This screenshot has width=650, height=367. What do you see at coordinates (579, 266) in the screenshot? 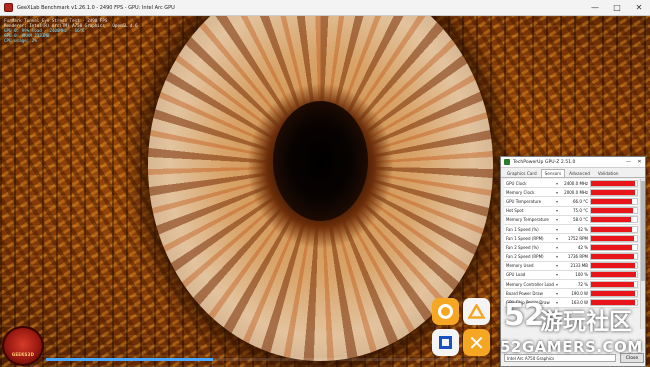
I see `sensor-value: 2133 MB` at bounding box center [579, 266].